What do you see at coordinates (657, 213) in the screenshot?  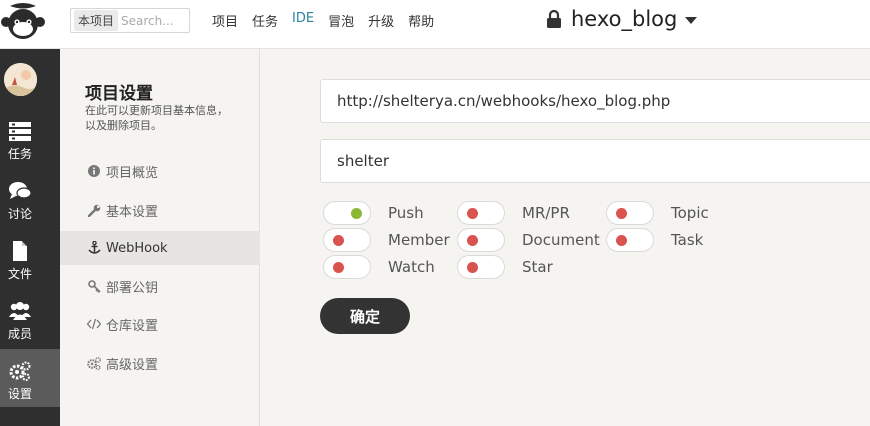 I see `event-topic: Topic` at bounding box center [657, 213].